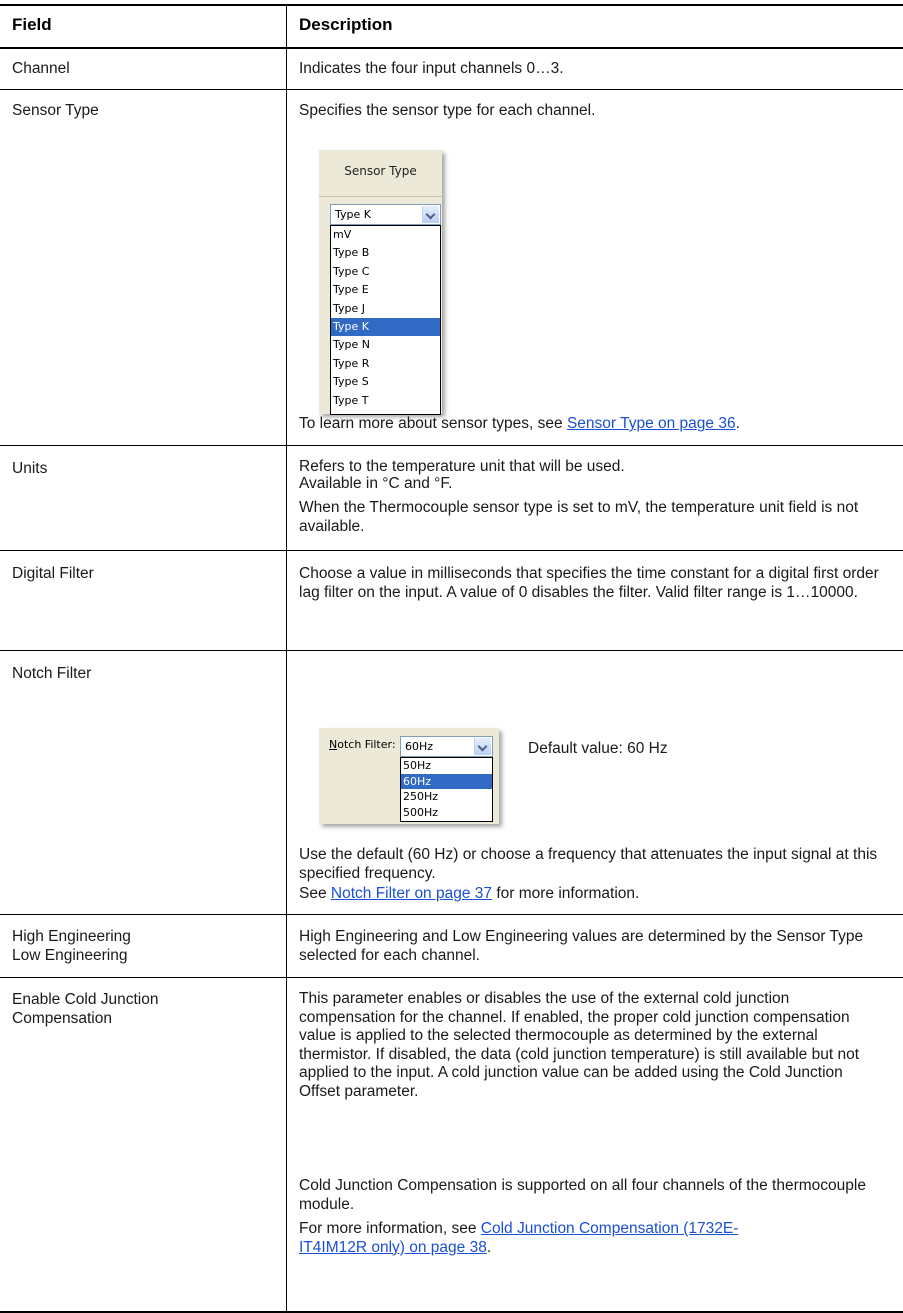  I want to click on field-cjc: Enable Cold Junction Compensation, so click(85, 1009).